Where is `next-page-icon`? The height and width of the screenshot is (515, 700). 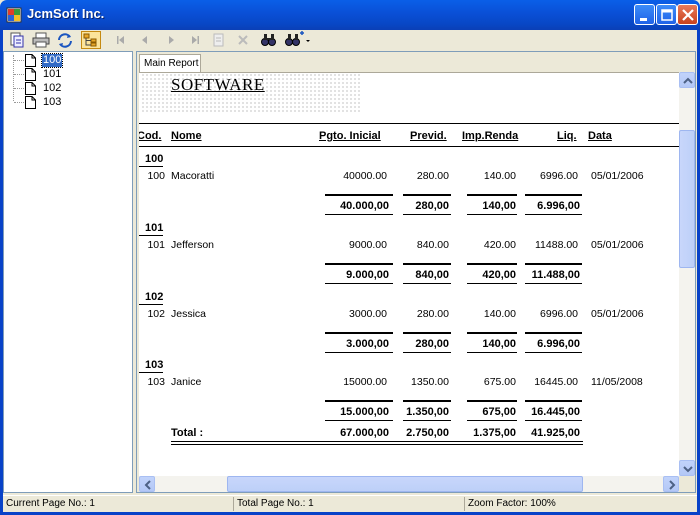
next-page-icon is located at coordinates (171, 40).